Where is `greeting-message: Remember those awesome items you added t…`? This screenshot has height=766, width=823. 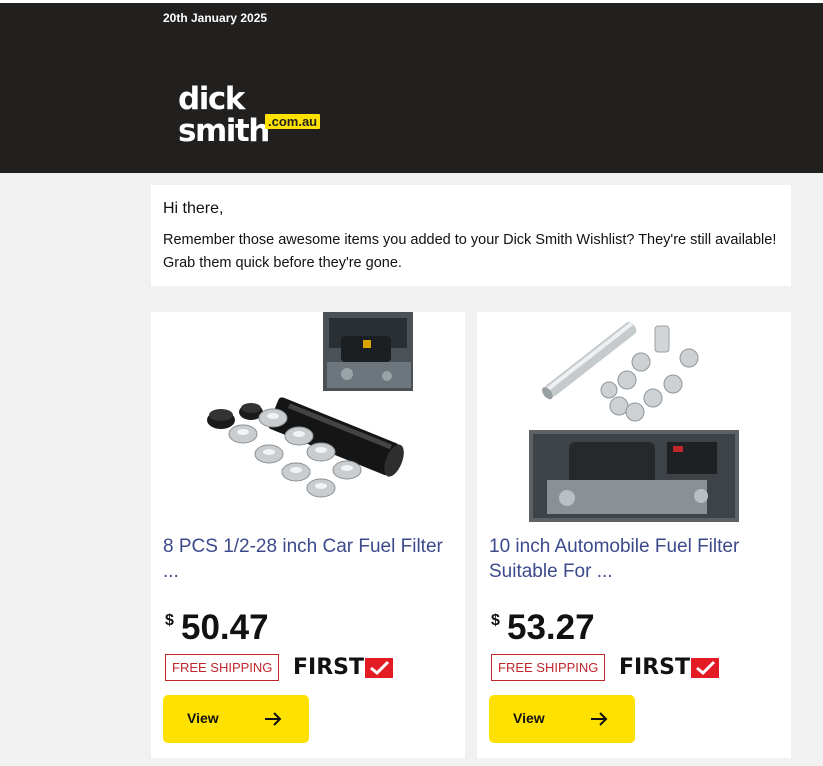
greeting-message: Remember those awesome items you added t… is located at coordinates (470, 251).